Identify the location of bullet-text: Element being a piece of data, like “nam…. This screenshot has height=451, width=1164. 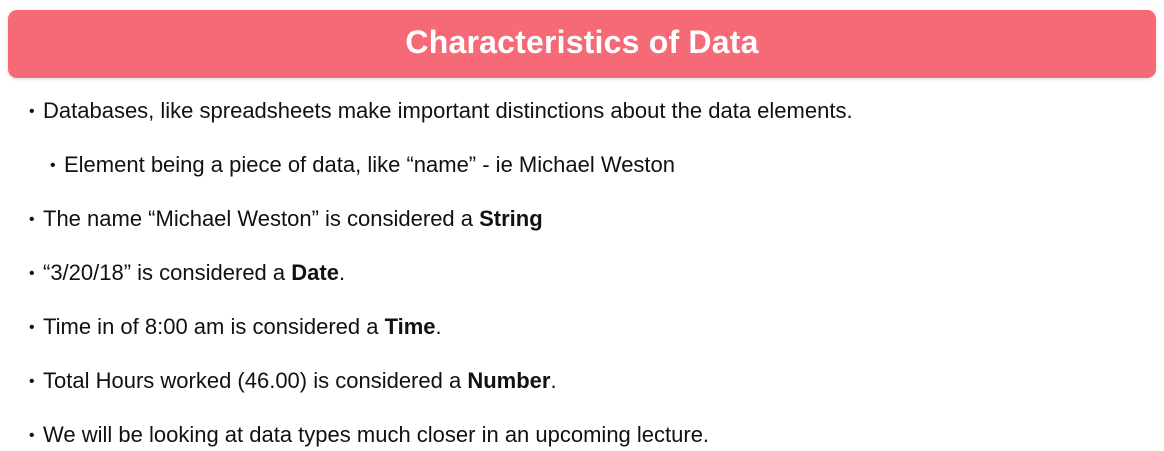
(370, 164).